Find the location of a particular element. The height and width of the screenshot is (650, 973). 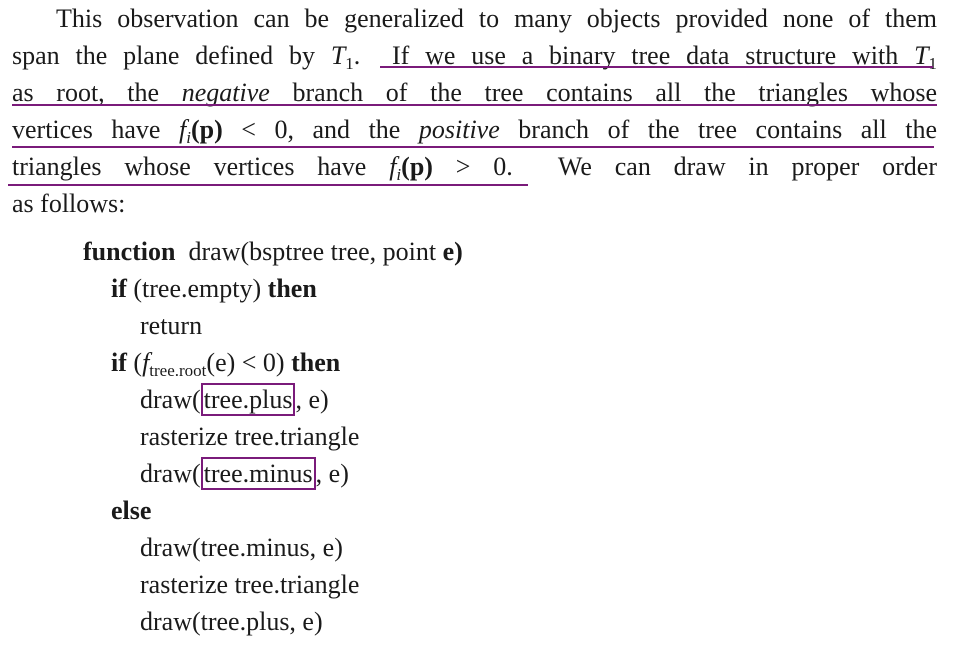

text: as follows: is located at coordinates (69, 203).